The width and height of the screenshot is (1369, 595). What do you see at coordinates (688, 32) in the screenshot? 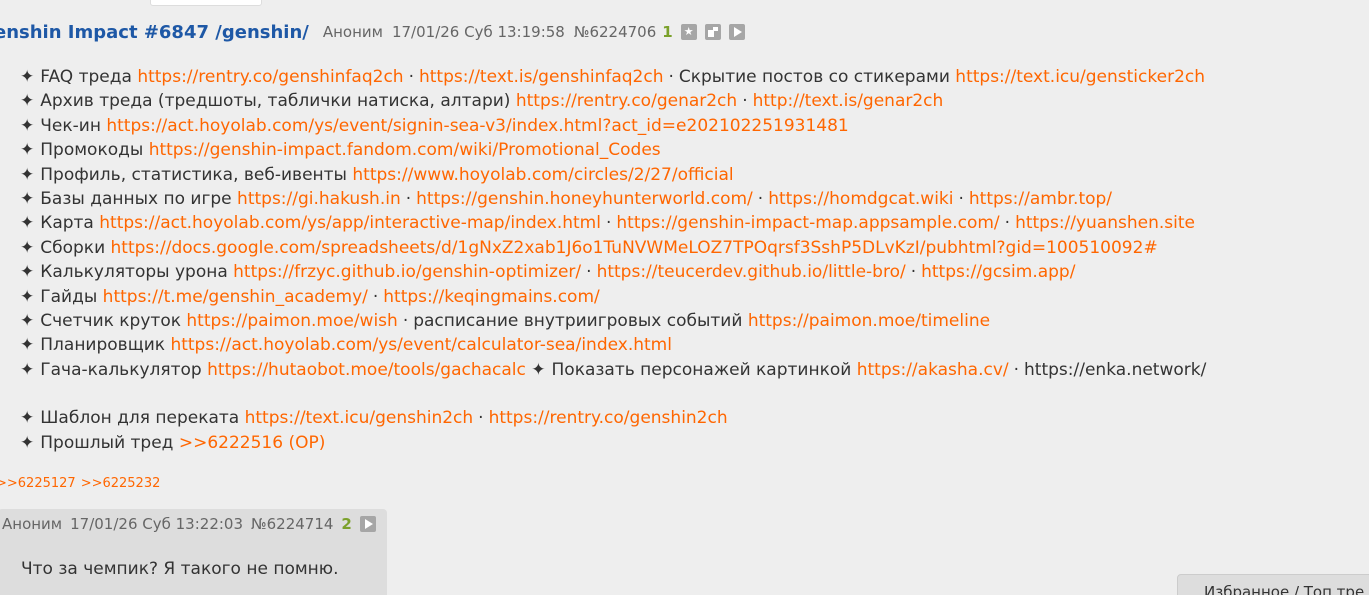
I see `favorite-star-icon: ★` at bounding box center [688, 32].